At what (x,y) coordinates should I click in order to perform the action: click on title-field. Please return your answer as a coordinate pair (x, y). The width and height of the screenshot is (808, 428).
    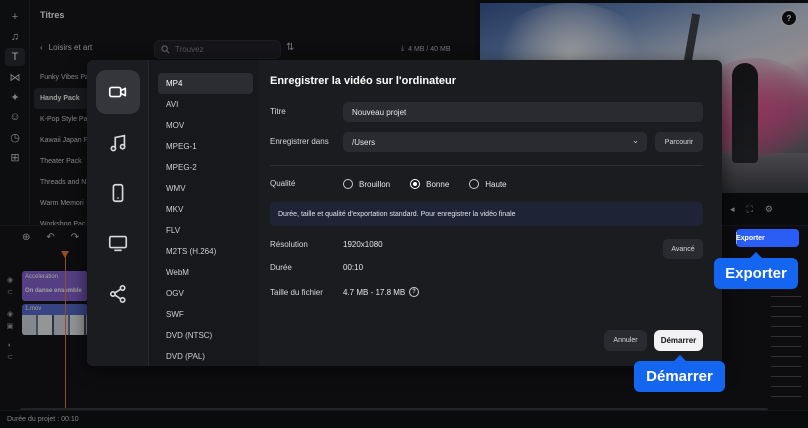
    Looking at the image, I should click on (523, 112).